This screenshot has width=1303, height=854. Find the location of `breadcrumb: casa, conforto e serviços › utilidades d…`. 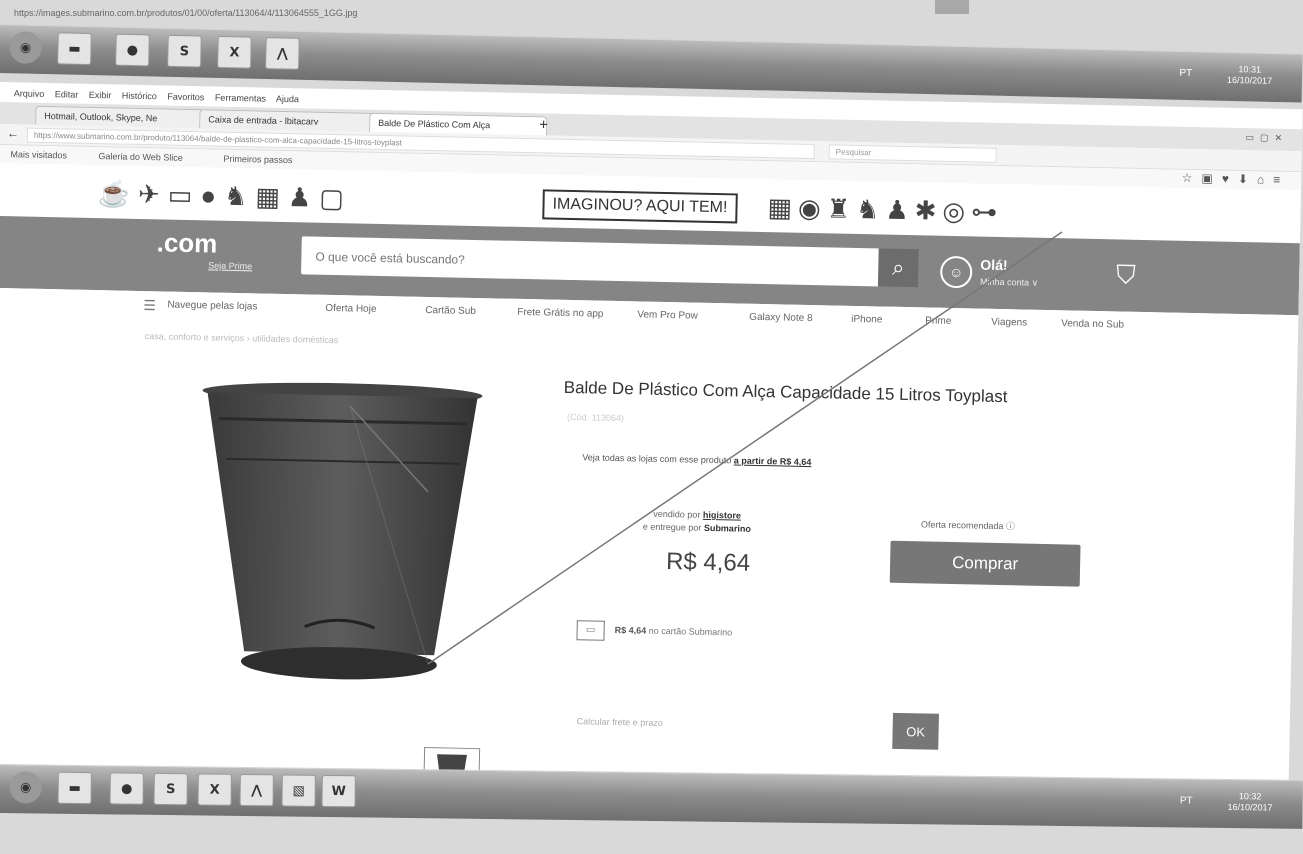

breadcrumb: casa, conforto e serviços › utilidades d… is located at coordinates (242, 338).